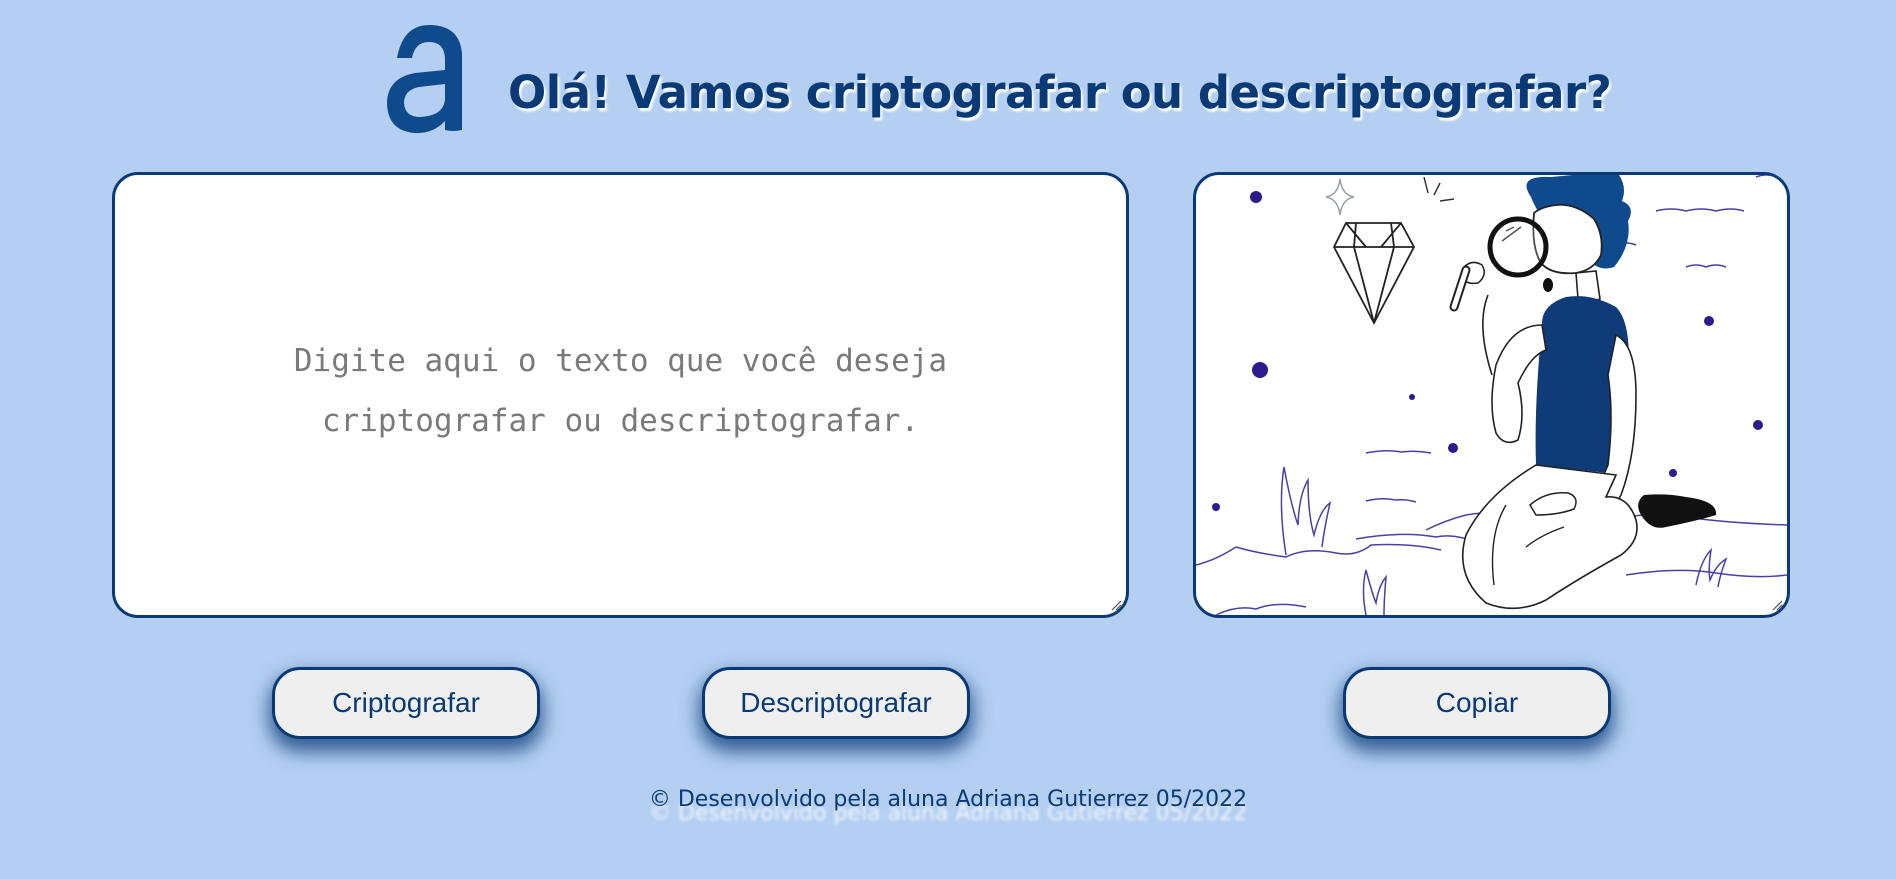  I want to click on encrypt-button: Criptografar, so click(406, 703).